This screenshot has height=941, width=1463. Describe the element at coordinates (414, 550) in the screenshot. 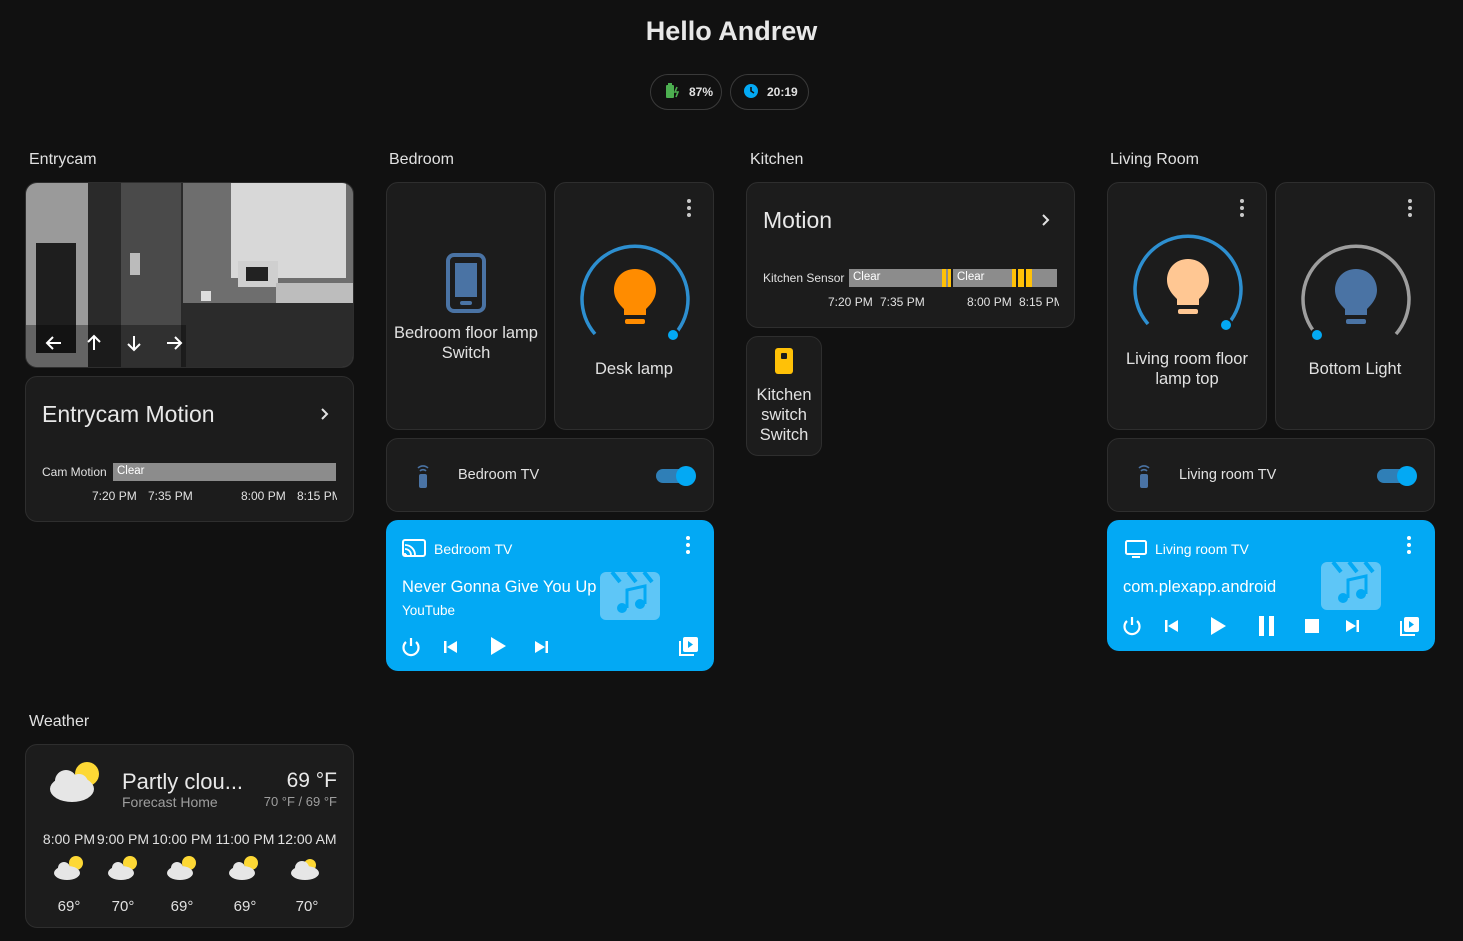

I see `cast-icon` at that location.